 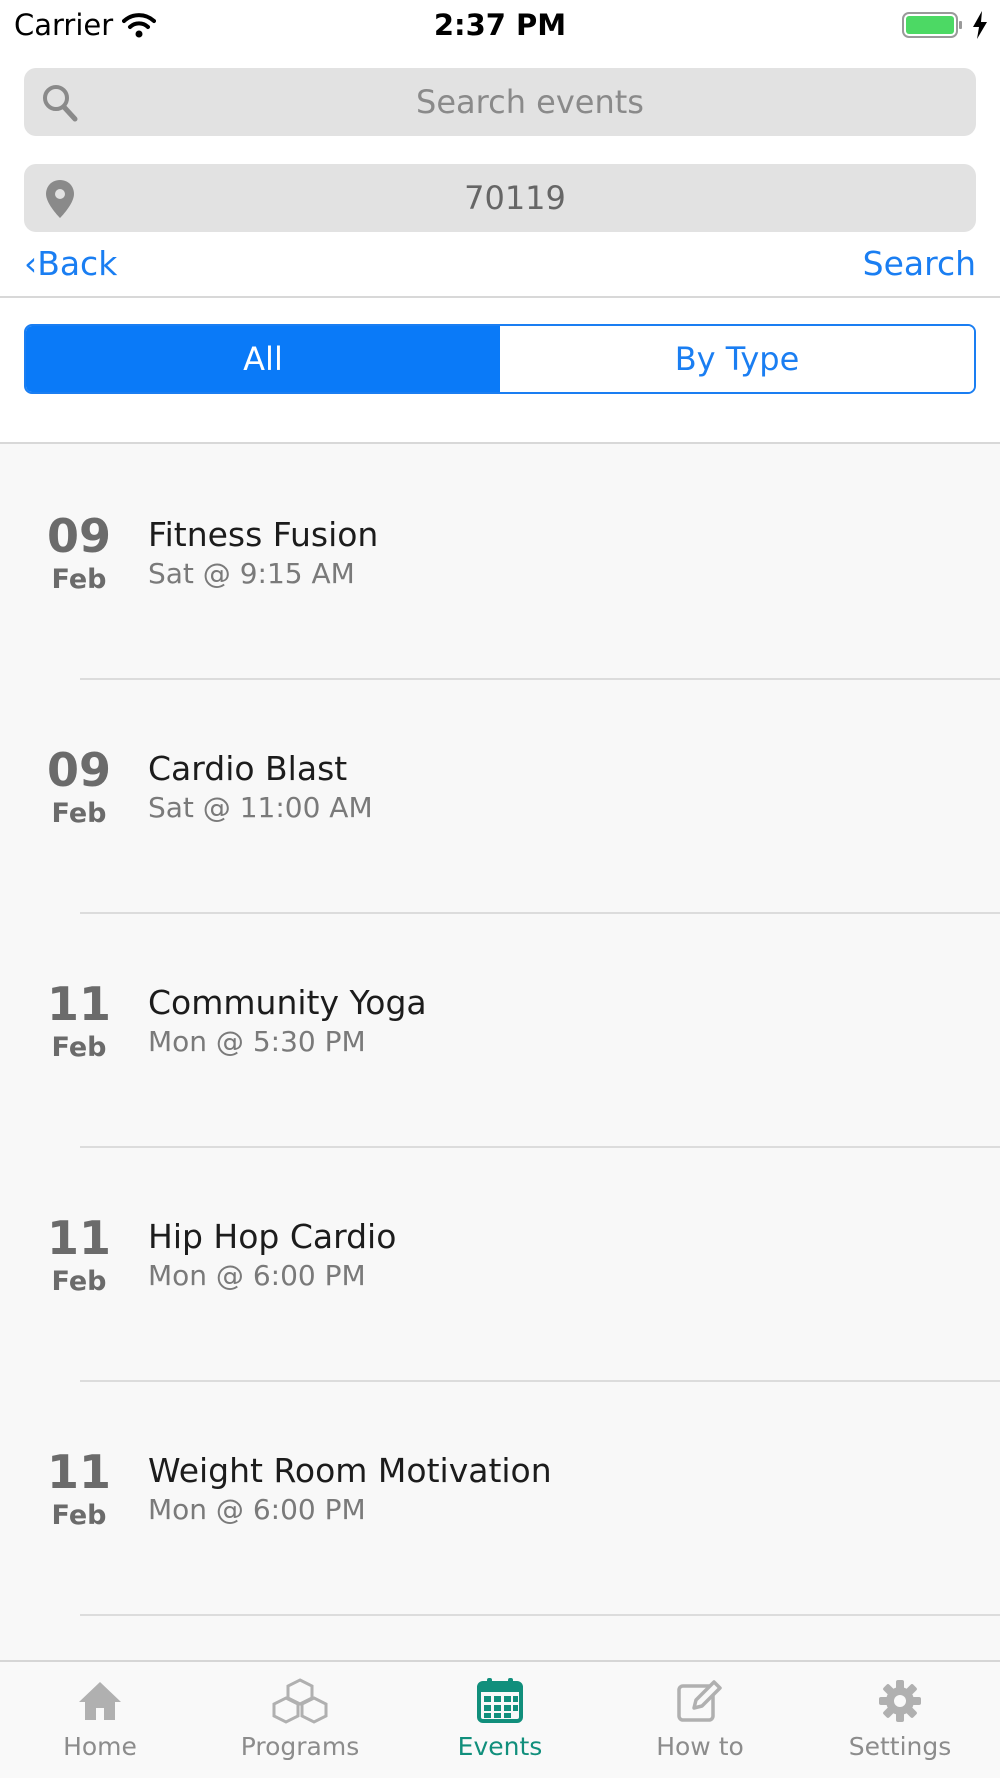 I want to click on event-info: Weight Room Motivation Mon @ 6:00 PM, so click(x=350, y=1489).